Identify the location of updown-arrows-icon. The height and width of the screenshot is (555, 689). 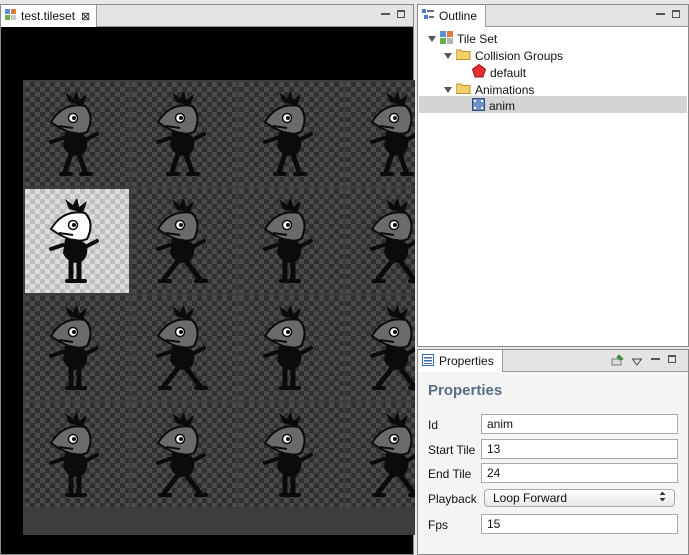
(662, 498).